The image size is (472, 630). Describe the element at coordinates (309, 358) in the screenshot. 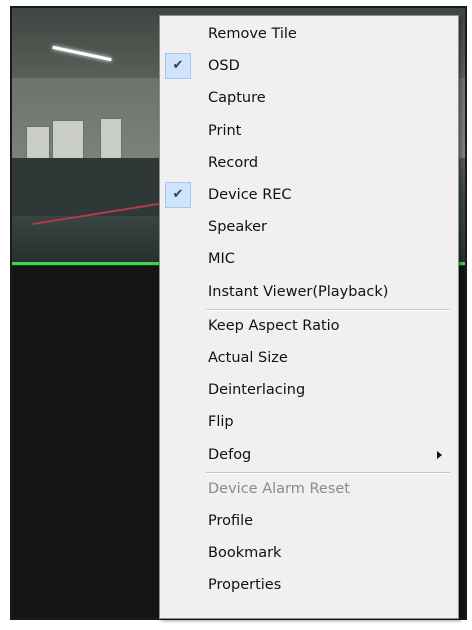

I see `menu-item-actual-size: Actual Size` at that location.